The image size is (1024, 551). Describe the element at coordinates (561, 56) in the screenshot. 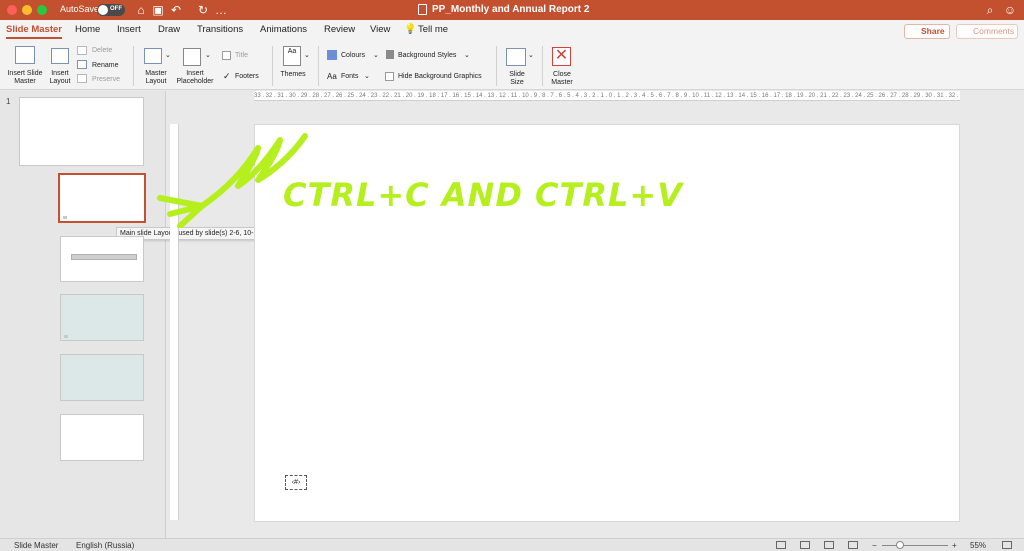

I see `close-master-icon: ✕` at that location.